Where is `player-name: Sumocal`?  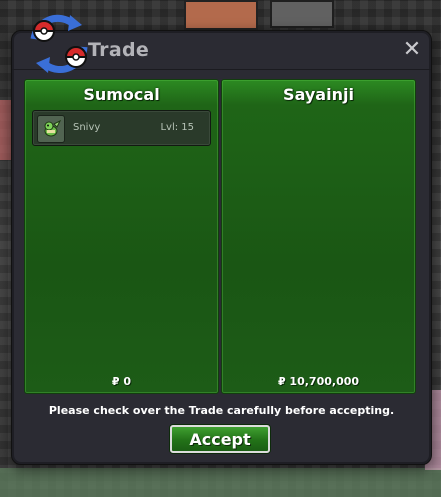 player-name: Sumocal is located at coordinates (121, 94).